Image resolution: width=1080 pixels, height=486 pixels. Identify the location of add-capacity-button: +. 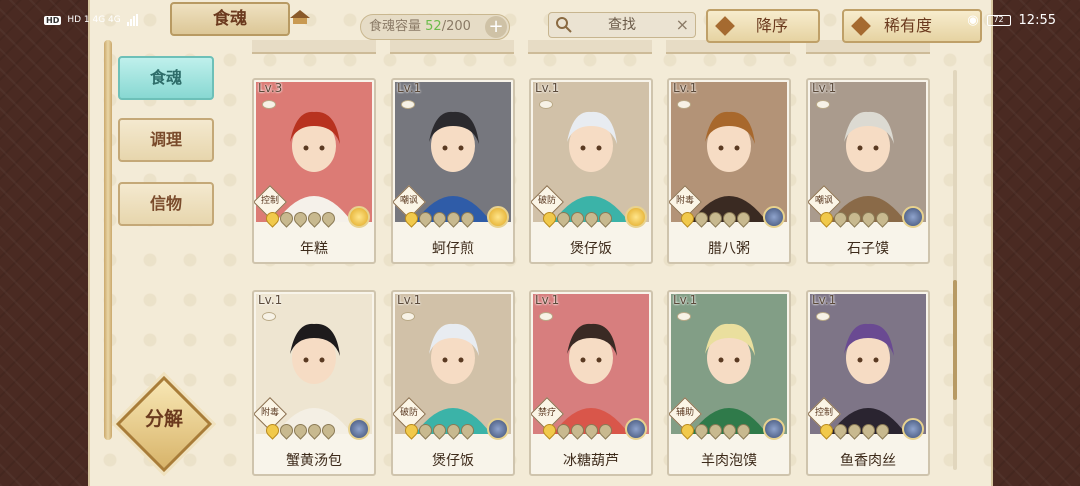
(496, 27).